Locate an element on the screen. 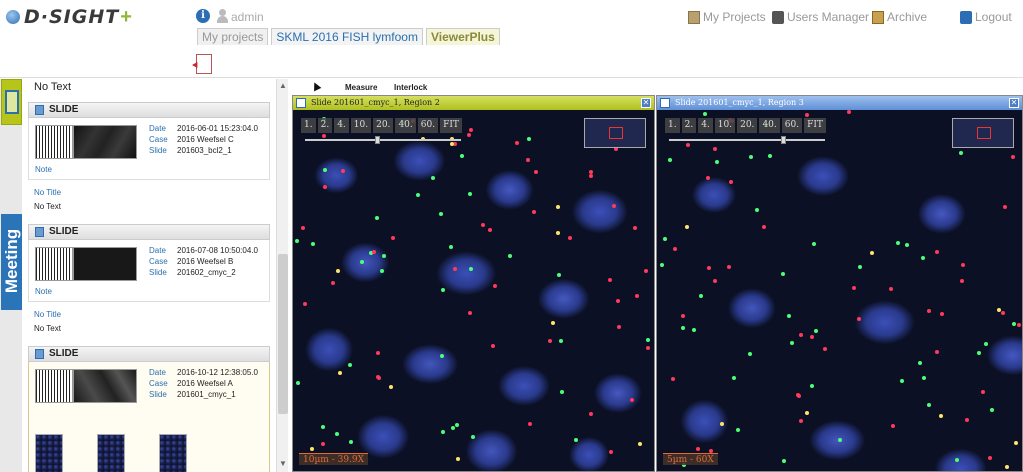  my-projects-link: My Projects is located at coordinates (727, 17).